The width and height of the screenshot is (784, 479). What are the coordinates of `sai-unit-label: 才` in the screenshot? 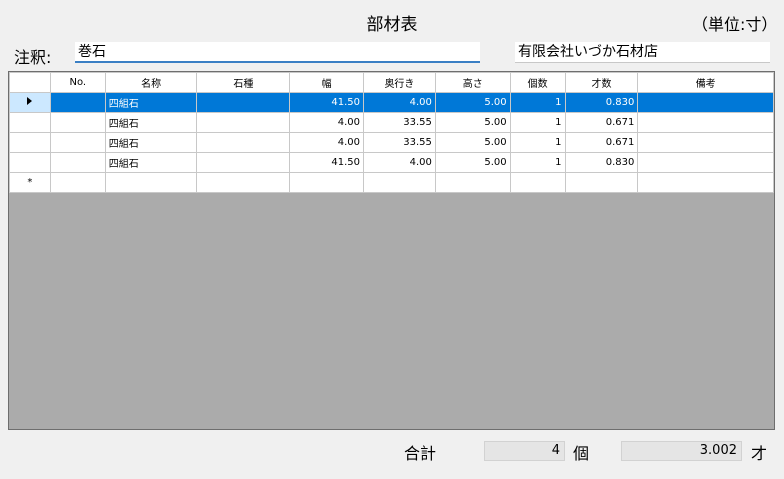 It's located at (759, 453).